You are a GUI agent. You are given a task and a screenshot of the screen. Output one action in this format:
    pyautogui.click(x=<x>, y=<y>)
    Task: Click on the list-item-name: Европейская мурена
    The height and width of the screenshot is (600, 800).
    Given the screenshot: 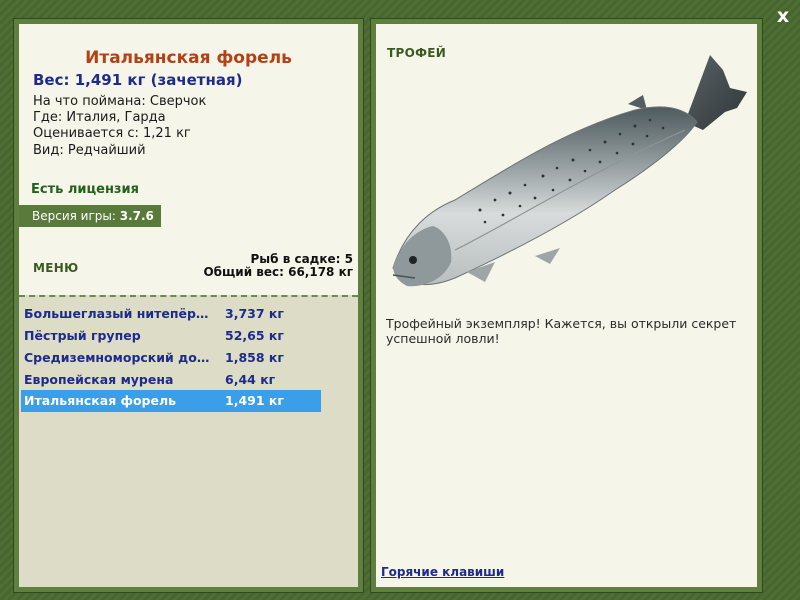 What is the action you would take?
    pyautogui.click(x=99, y=379)
    